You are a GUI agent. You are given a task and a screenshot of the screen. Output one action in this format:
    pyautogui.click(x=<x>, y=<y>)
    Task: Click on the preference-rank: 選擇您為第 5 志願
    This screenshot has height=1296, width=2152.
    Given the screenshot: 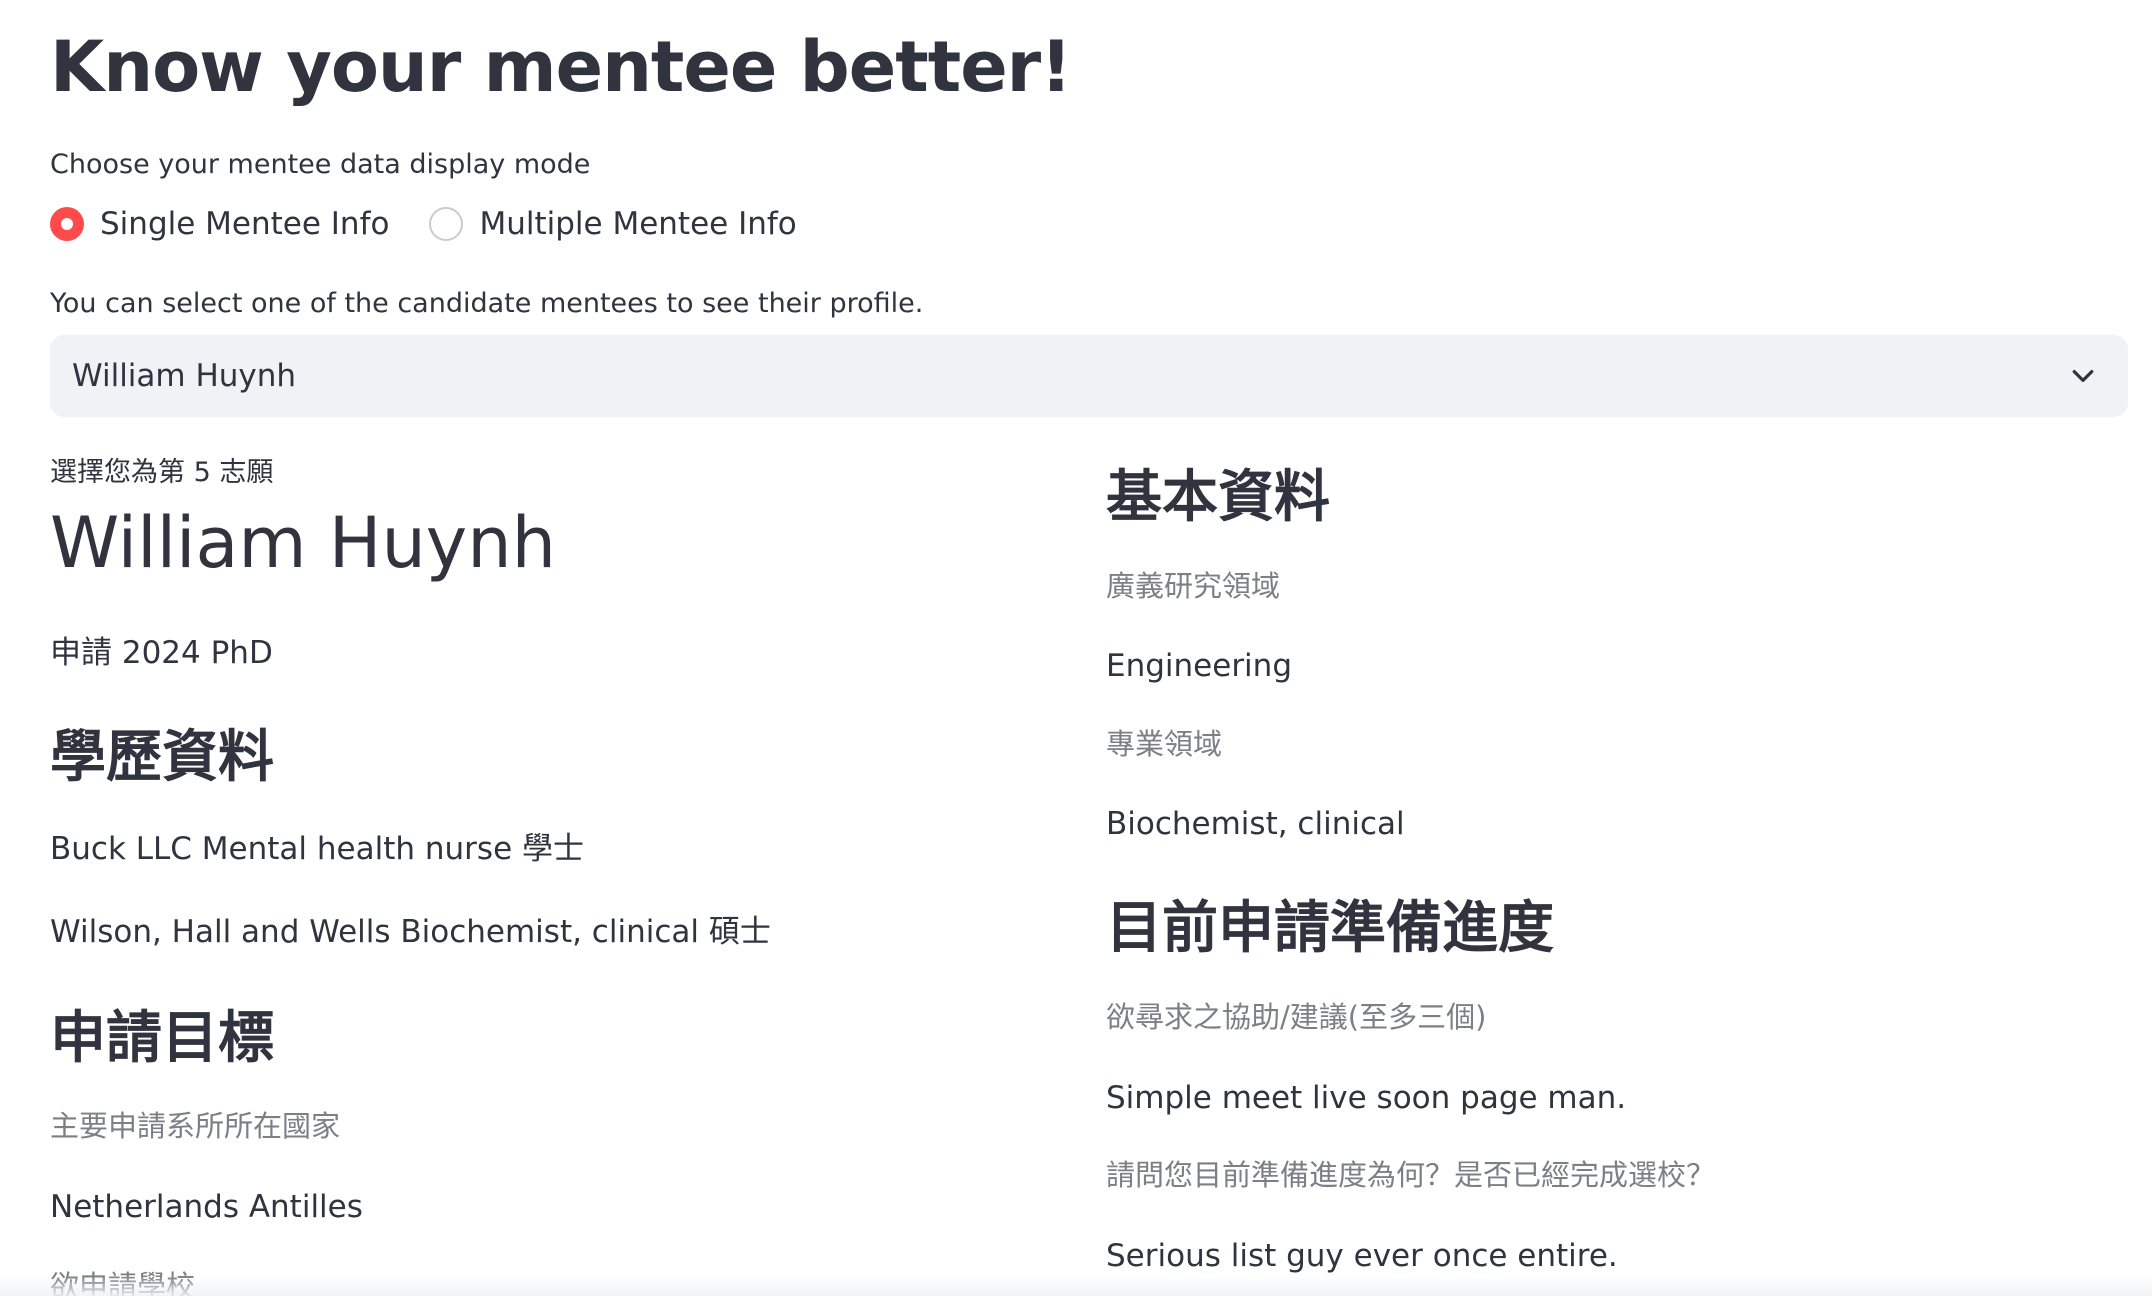 What is the action you would take?
    pyautogui.click(x=162, y=472)
    